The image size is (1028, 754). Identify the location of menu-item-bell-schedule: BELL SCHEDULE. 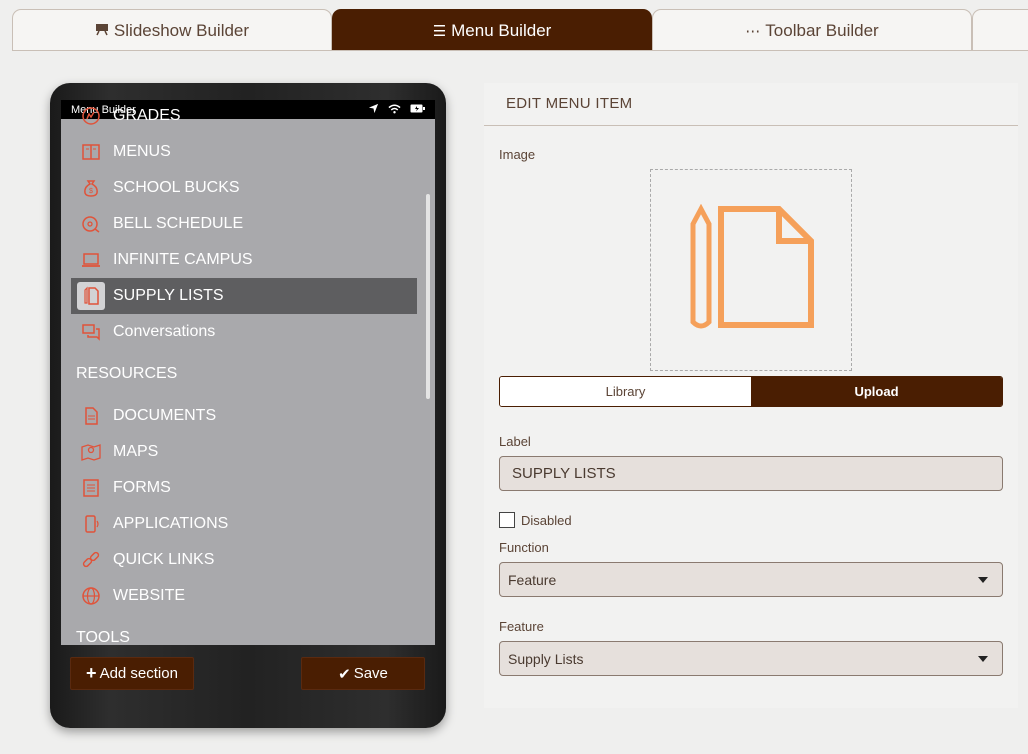
(244, 224).